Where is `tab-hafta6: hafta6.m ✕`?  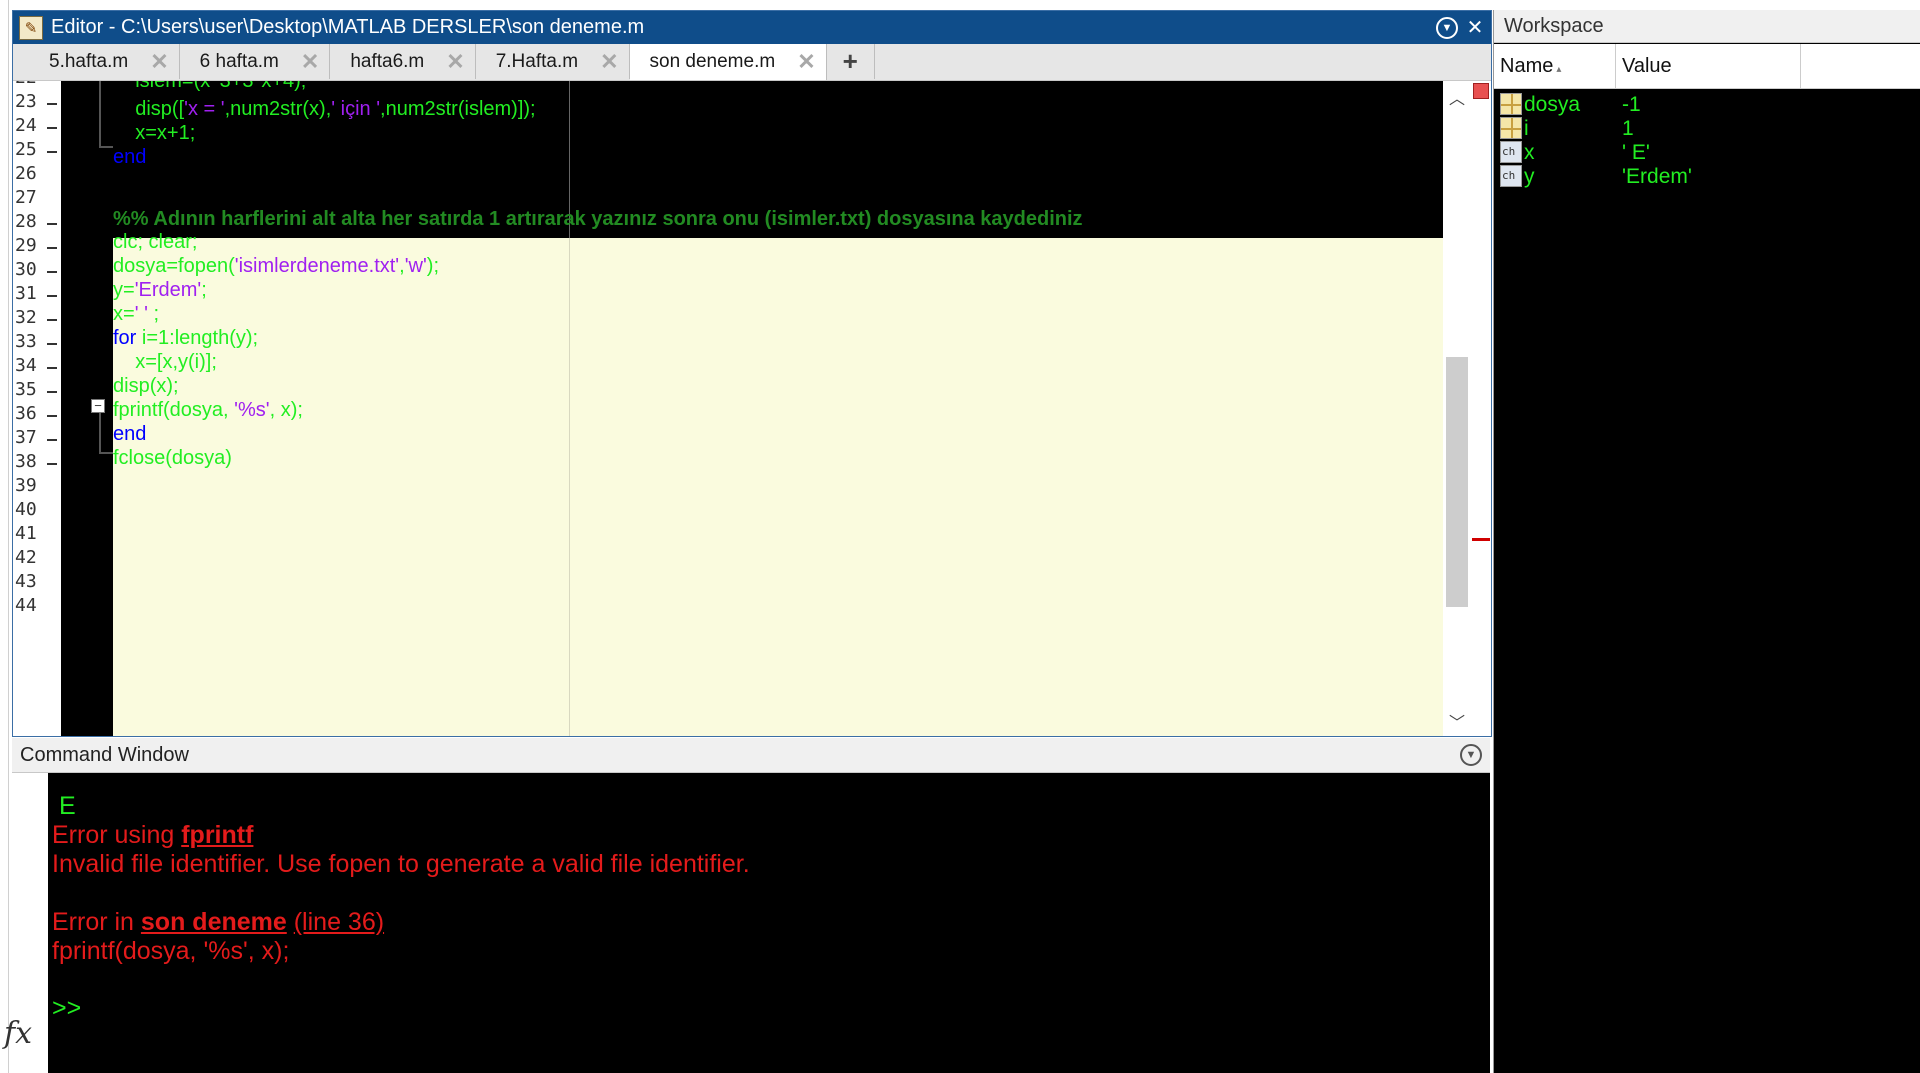 tab-hafta6: hafta6.m ✕ is located at coordinates (403, 61).